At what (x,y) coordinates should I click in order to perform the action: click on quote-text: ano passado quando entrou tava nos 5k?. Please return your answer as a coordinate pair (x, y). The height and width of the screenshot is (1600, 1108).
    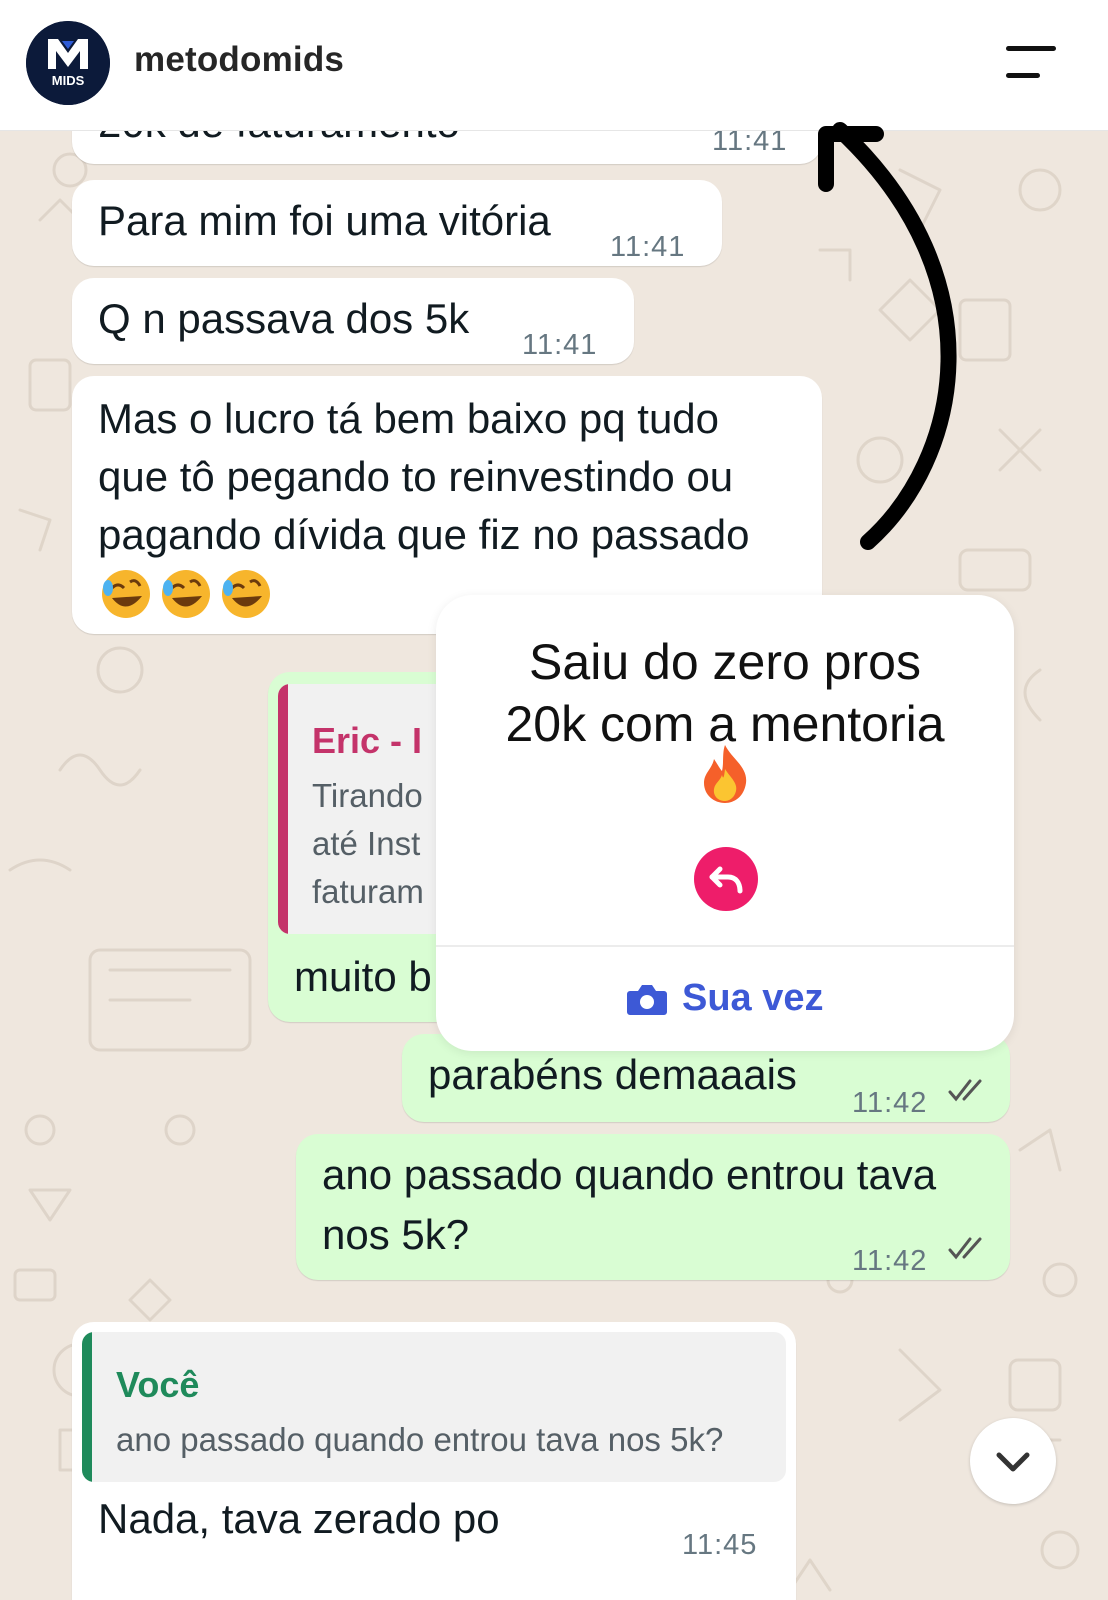
    Looking at the image, I should click on (420, 1439).